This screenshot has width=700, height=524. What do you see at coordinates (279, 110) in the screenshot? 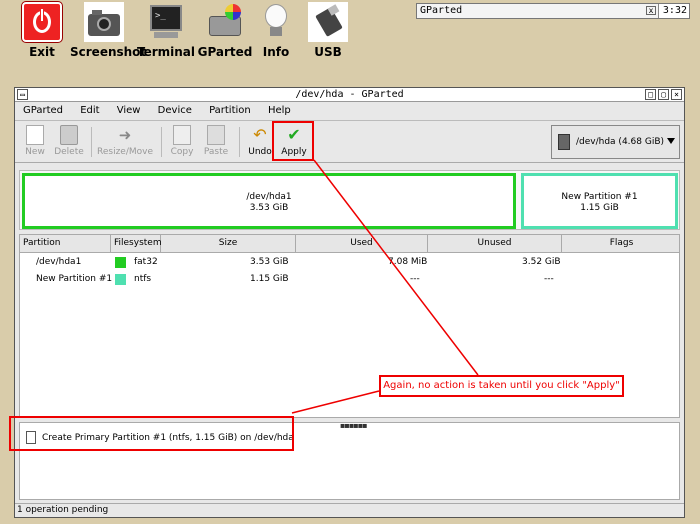
I see `menu-help: Help` at bounding box center [279, 110].